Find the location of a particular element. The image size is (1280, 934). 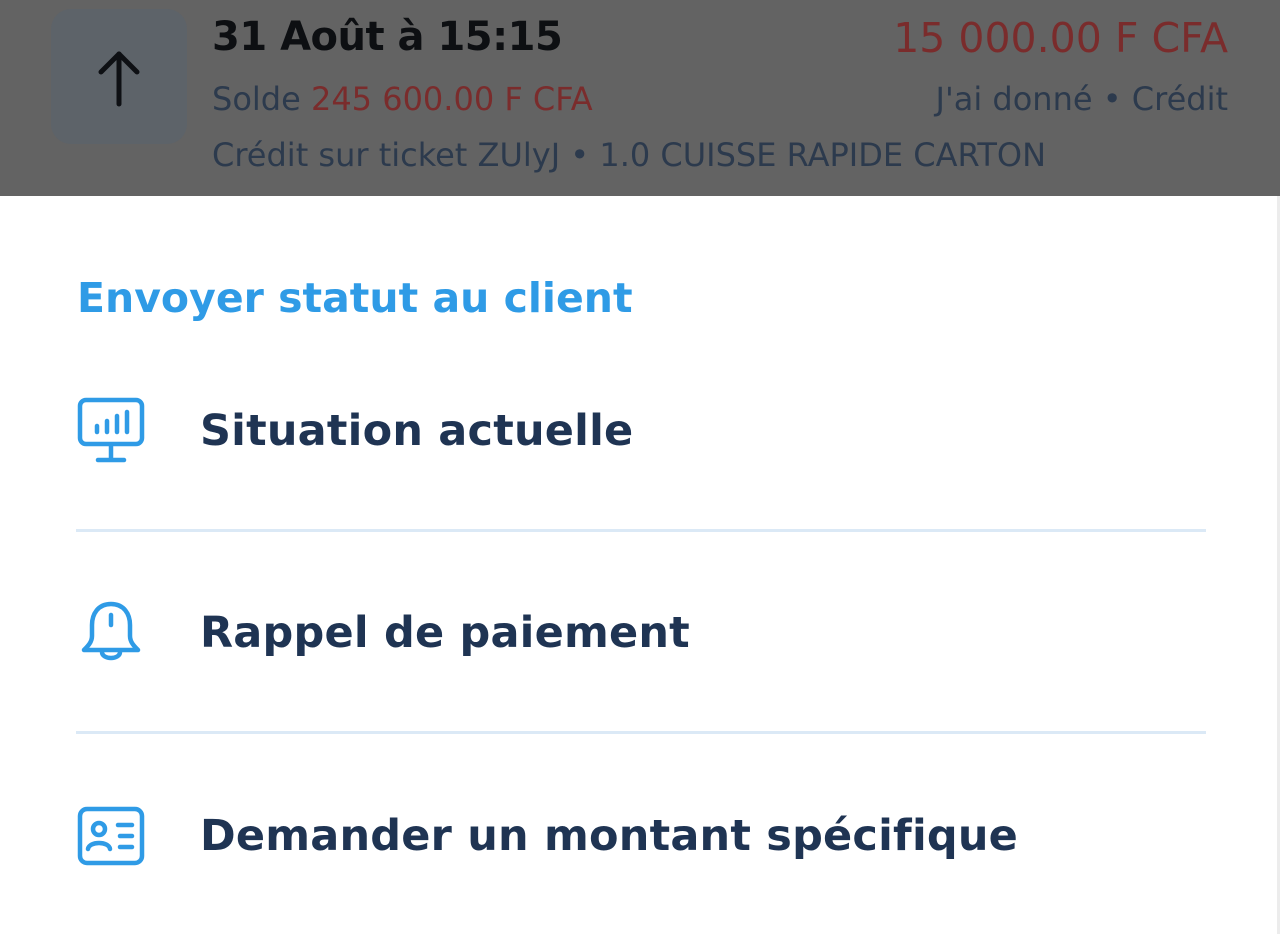

arrow-up-icon is located at coordinates (119, 76).